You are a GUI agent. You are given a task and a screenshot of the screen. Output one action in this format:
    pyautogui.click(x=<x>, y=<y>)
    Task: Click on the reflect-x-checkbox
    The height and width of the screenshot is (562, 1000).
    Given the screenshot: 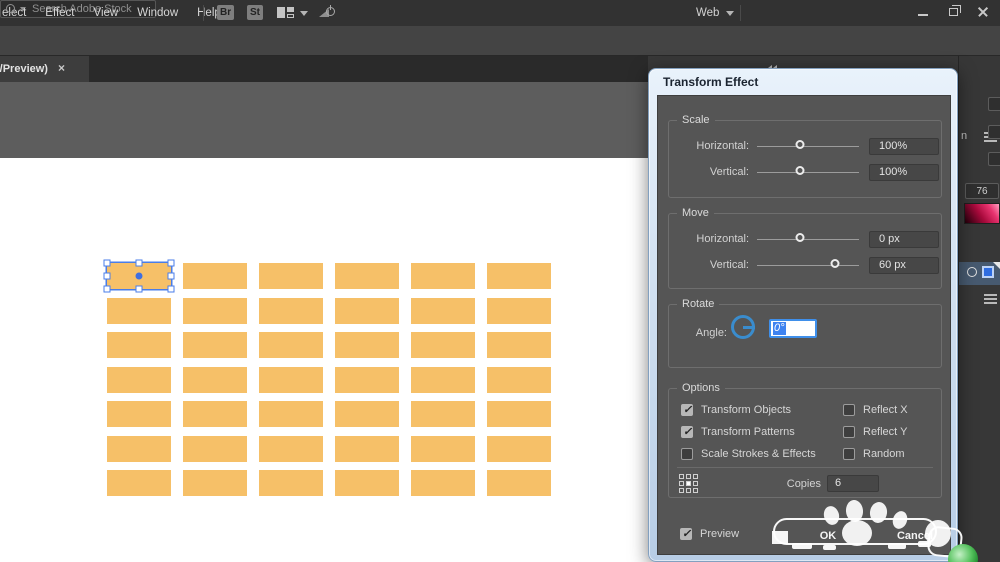 What is the action you would take?
    pyautogui.click(x=849, y=410)
    